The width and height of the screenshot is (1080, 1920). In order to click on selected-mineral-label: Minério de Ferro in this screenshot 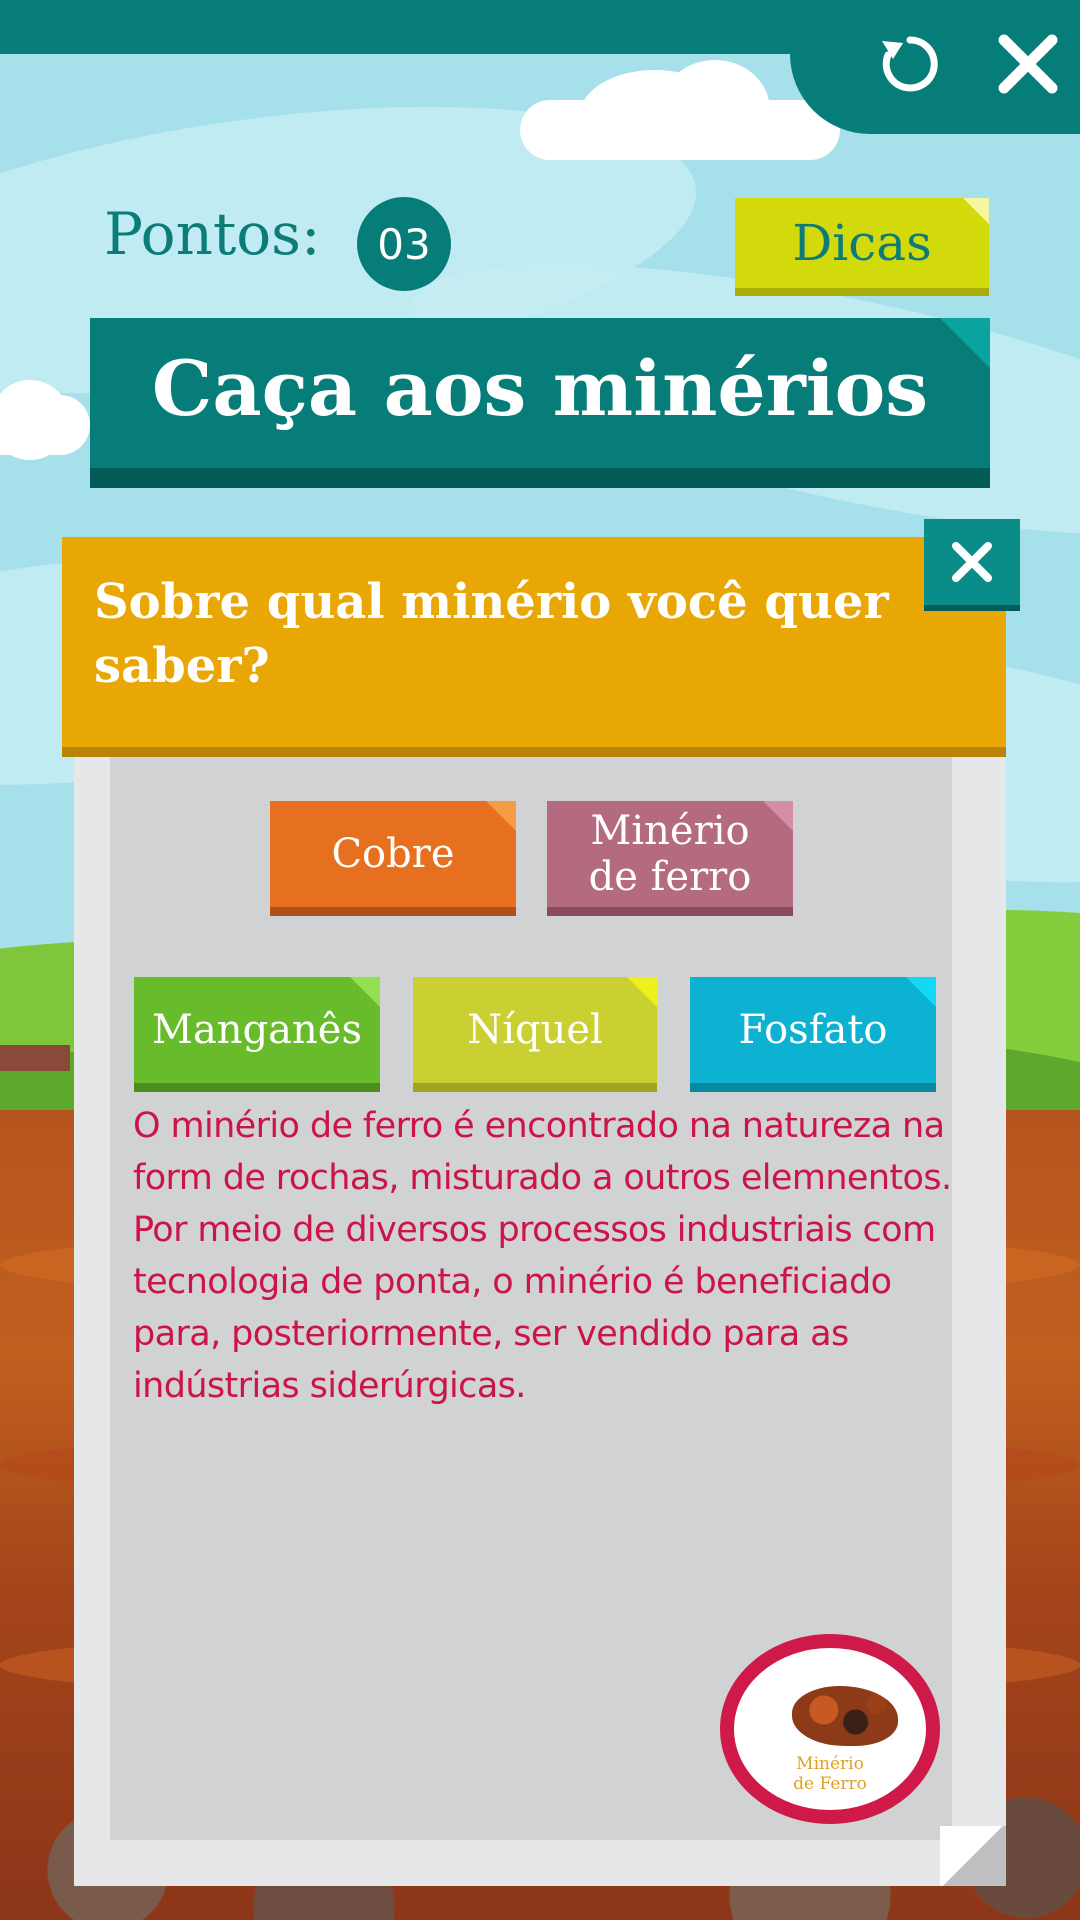, I will do `click(830, 1774)`.